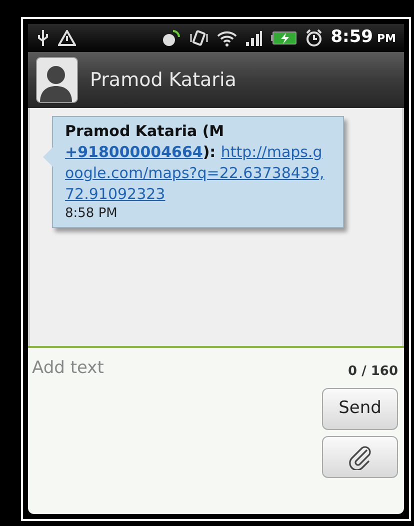  What do you see at coordinates (43, 38) in the screenshot?
I see `usb-icon` at bounding box center [43, 38].